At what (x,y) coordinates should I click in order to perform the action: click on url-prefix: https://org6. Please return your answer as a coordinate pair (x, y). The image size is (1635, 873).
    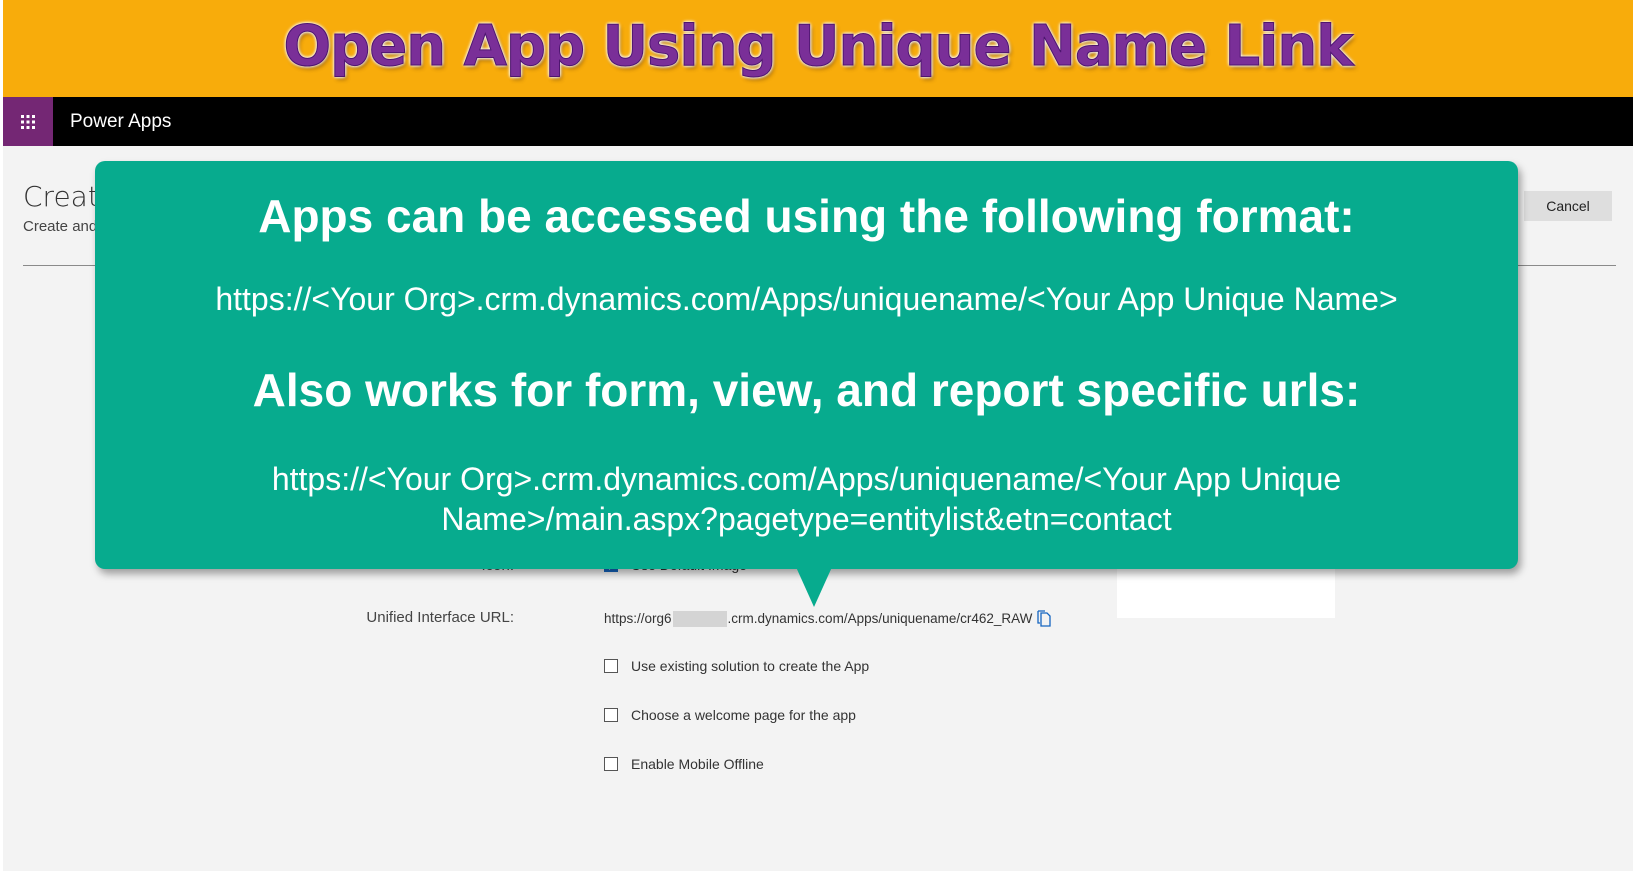
    Looking at the image, I should click on (638, 618).